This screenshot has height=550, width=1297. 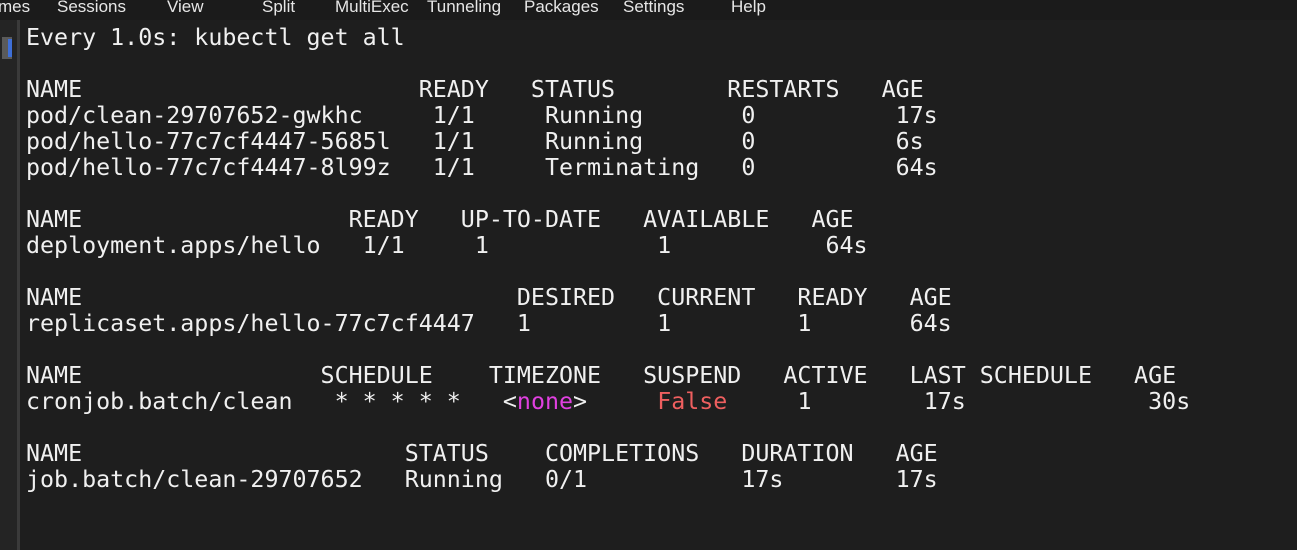 I want to click on menu-item-split: Split, so click(x=278, y=8).